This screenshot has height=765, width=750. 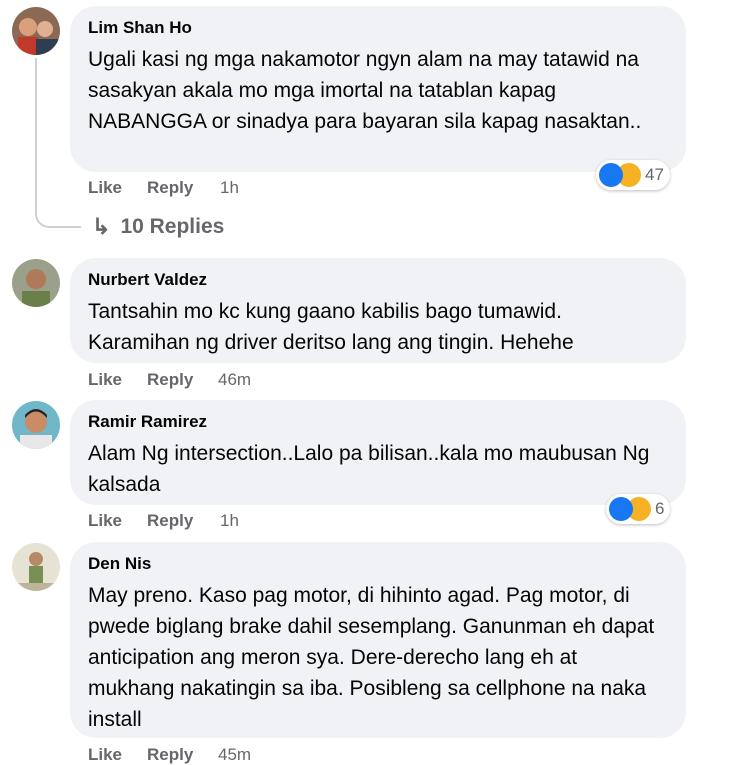 I want to click on reaction-count: 6, so click(x=660, y=508).